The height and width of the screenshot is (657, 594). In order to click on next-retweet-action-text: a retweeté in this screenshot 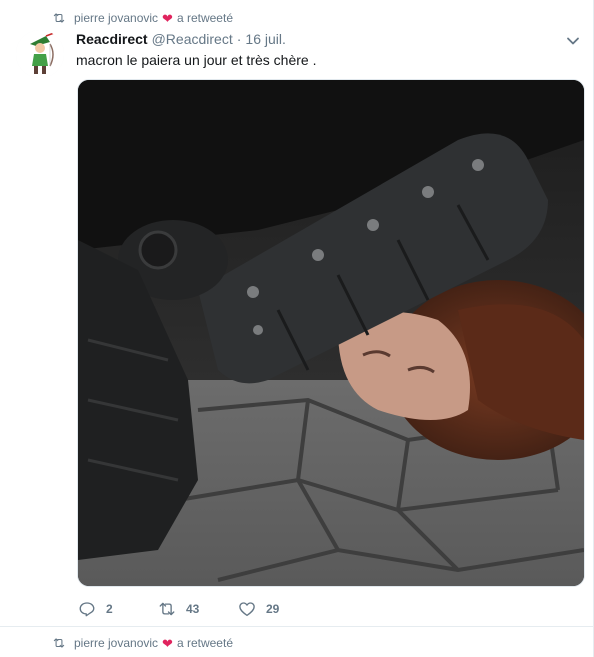, I will do `click(204, 643)`.